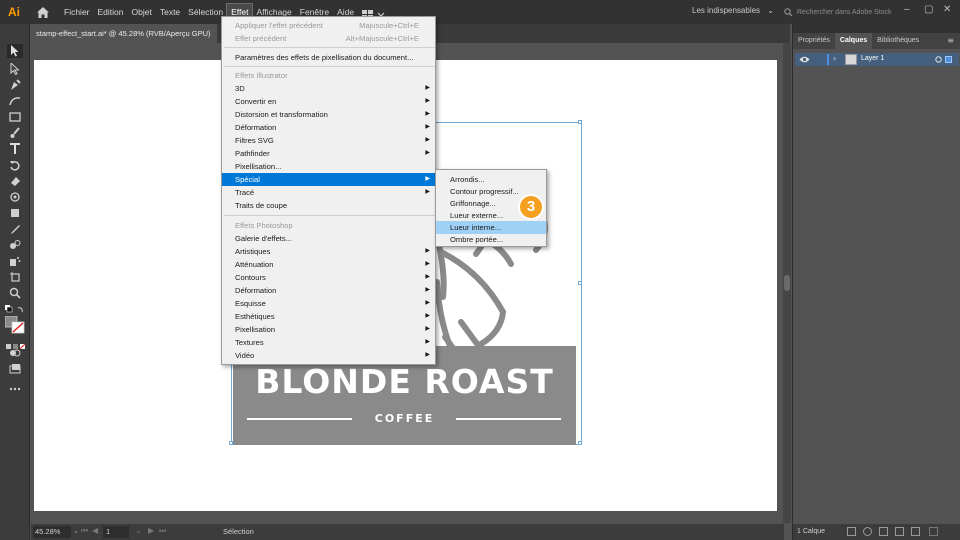 Image resolution: width=960 pixels, height=540 pixels. I want to click on layer-name: Layer 1, so click(872, 58).